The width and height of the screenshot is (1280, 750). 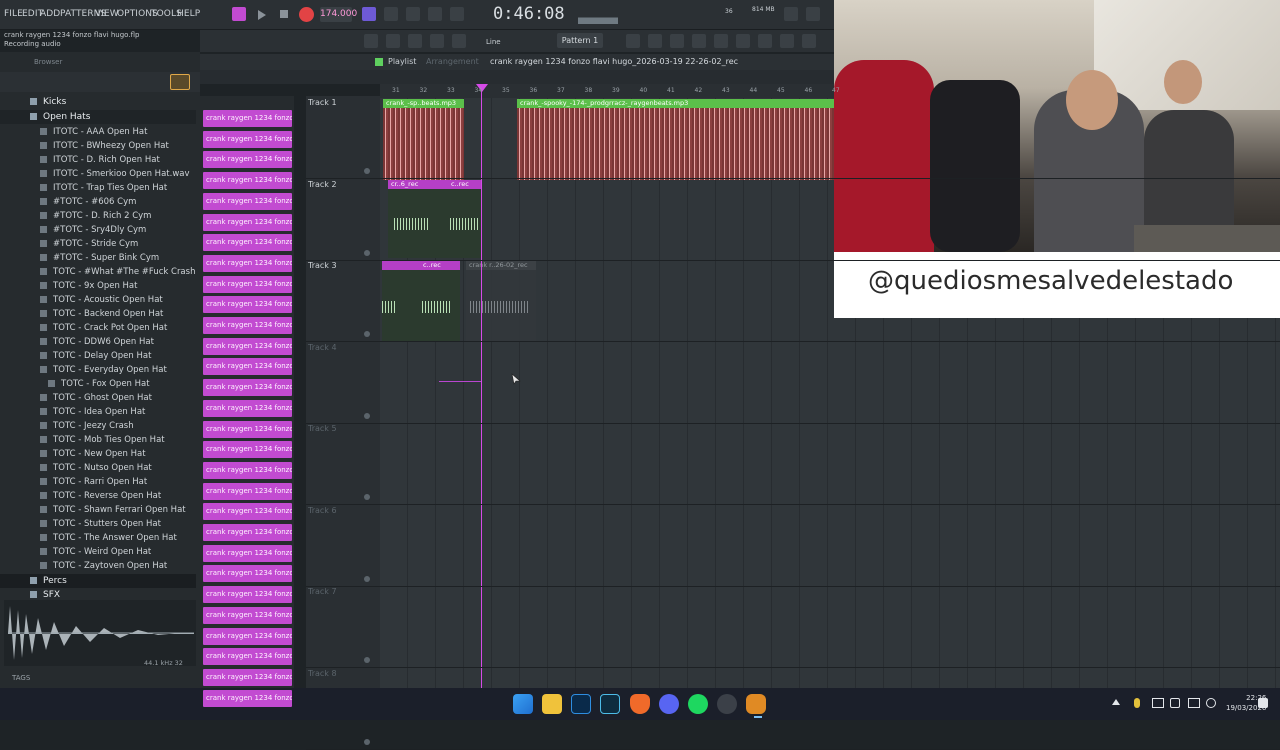 I want to click on browser-item: #TOTC - #606 Cym, so click(x=98, y=202).